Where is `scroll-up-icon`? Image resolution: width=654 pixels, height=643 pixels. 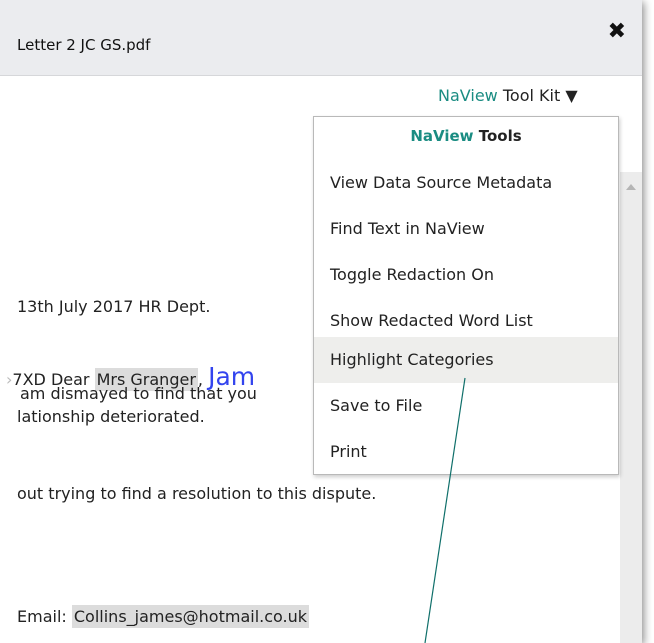
scroll-up-icon is located at coordinates (631, 187).